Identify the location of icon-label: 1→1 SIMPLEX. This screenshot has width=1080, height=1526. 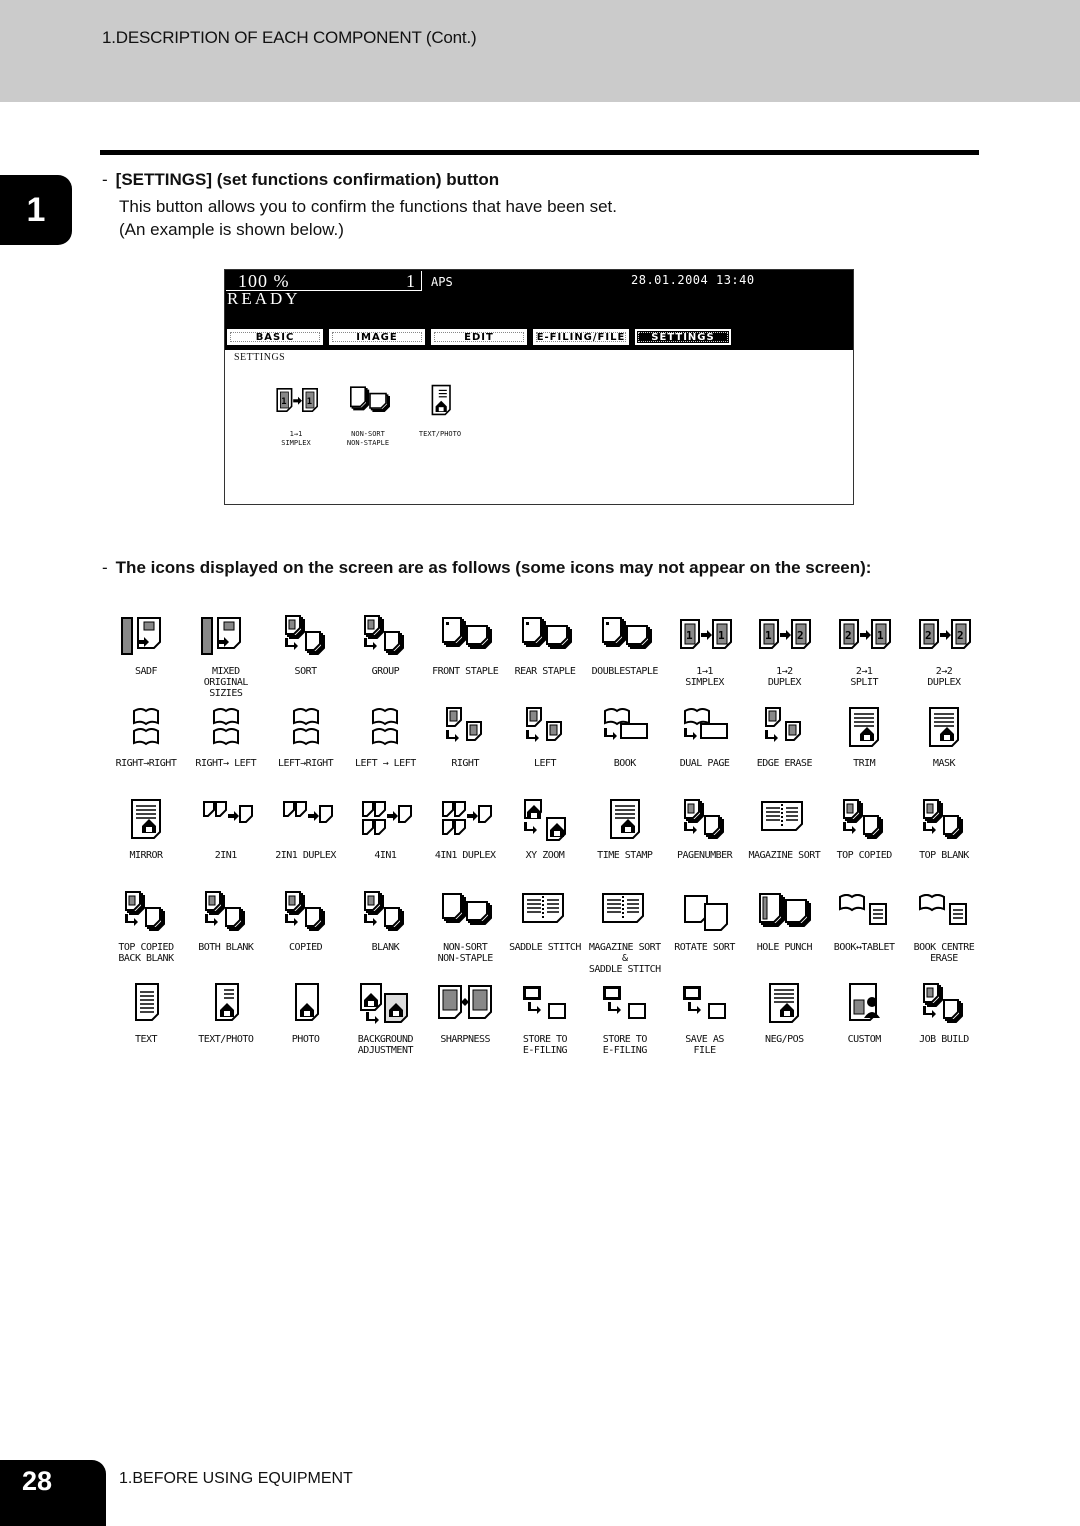
(296, 438).